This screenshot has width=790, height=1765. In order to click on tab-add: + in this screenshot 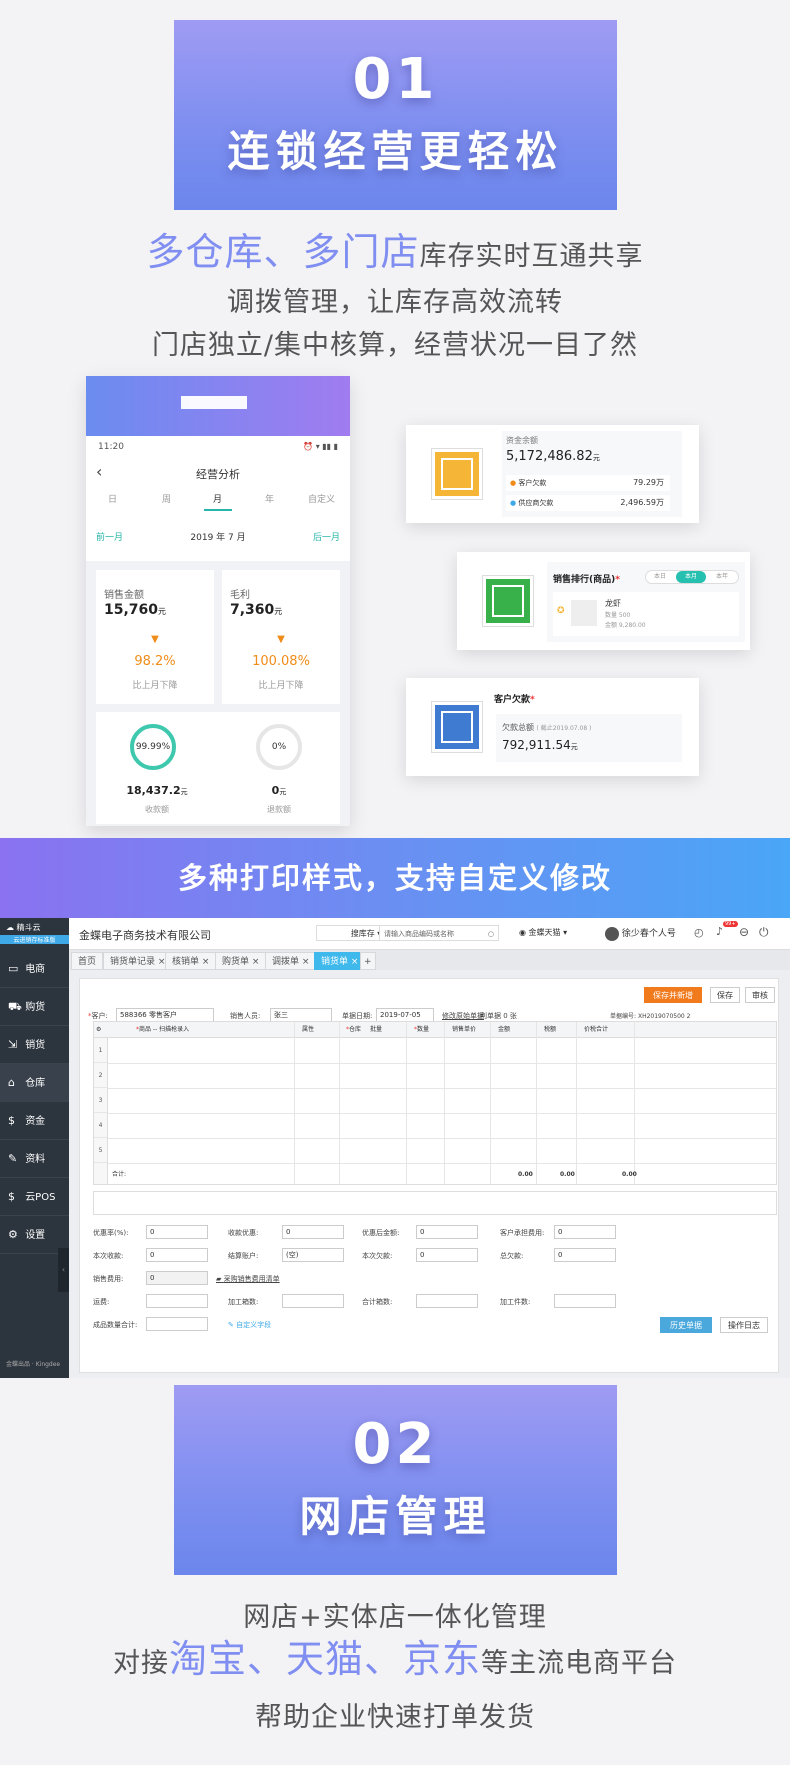, I will do `click(368, 961)`.